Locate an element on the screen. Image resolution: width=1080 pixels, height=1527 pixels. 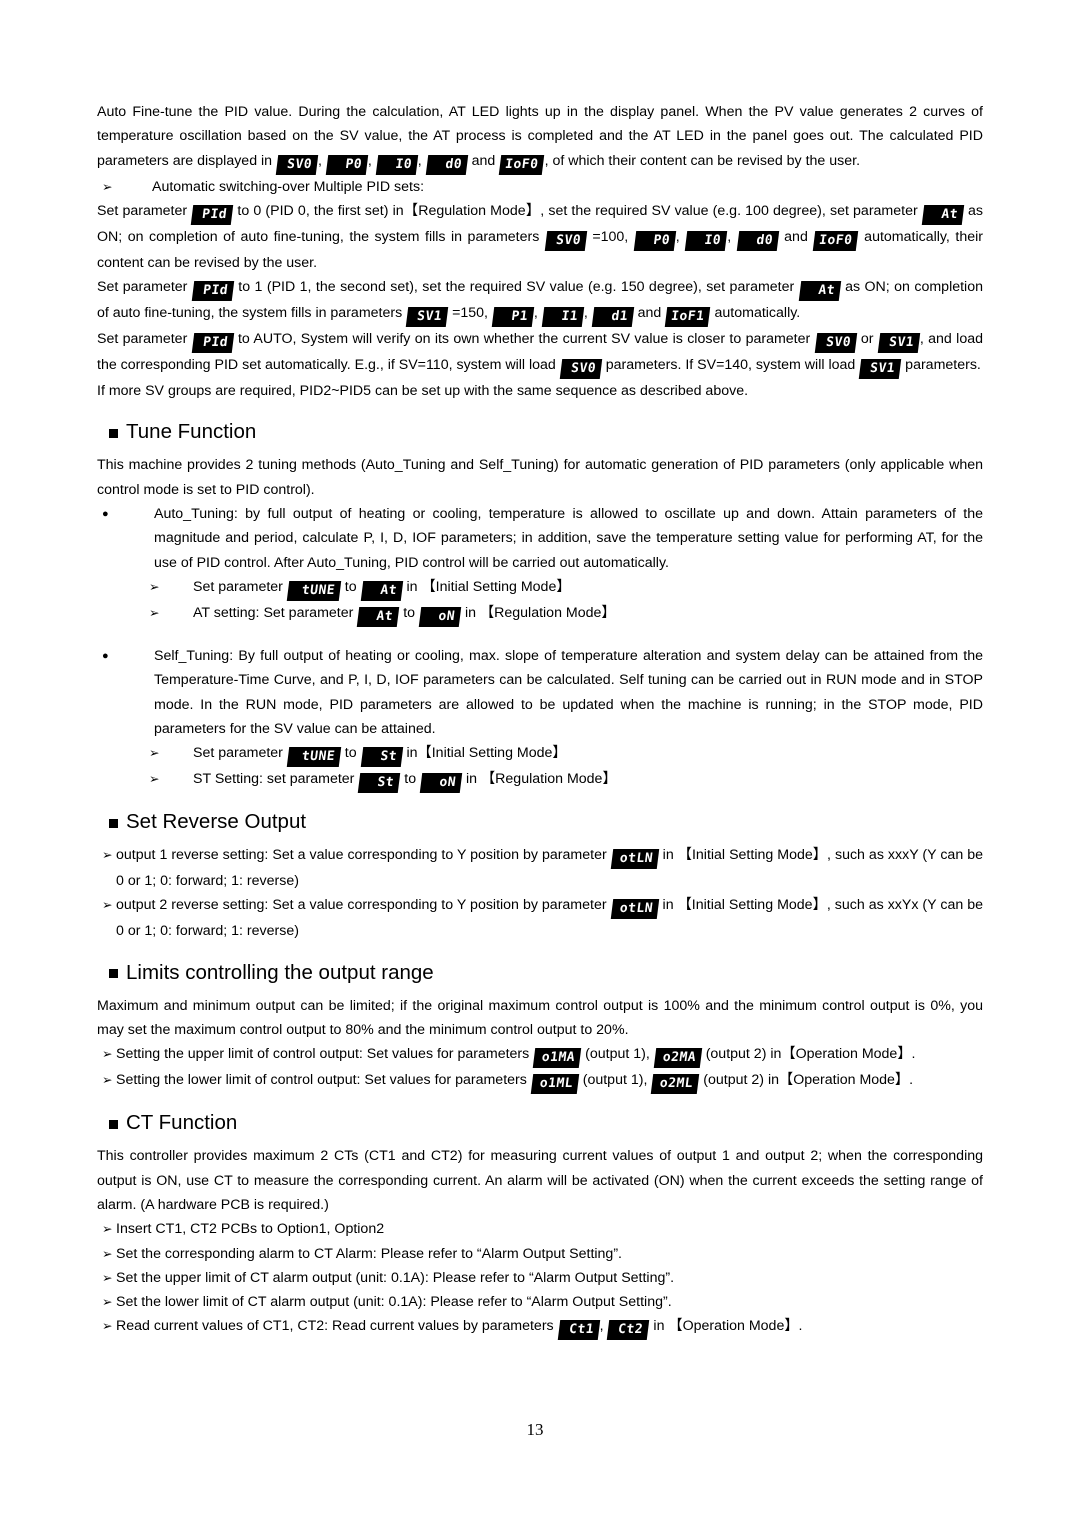
txt: ST Setting: set parameter is located at coordinates (276, 779).